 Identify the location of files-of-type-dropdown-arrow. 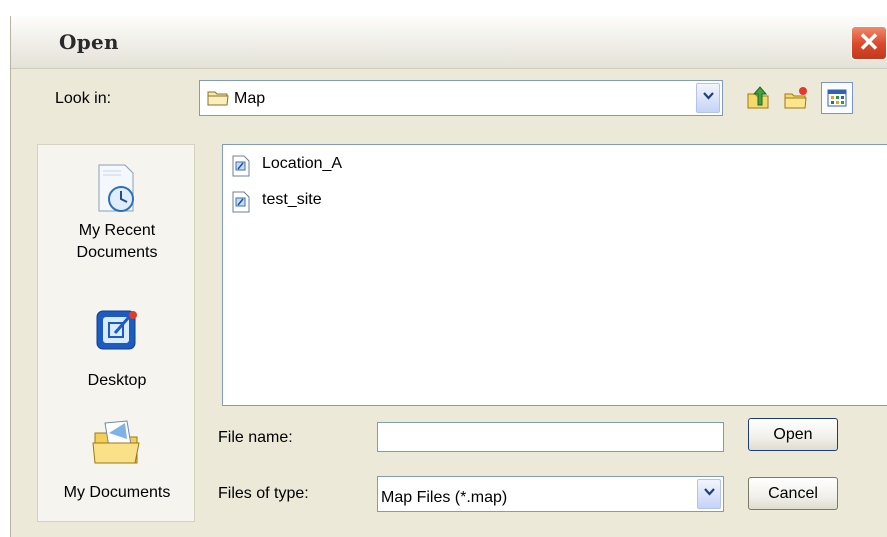
(709, 494).